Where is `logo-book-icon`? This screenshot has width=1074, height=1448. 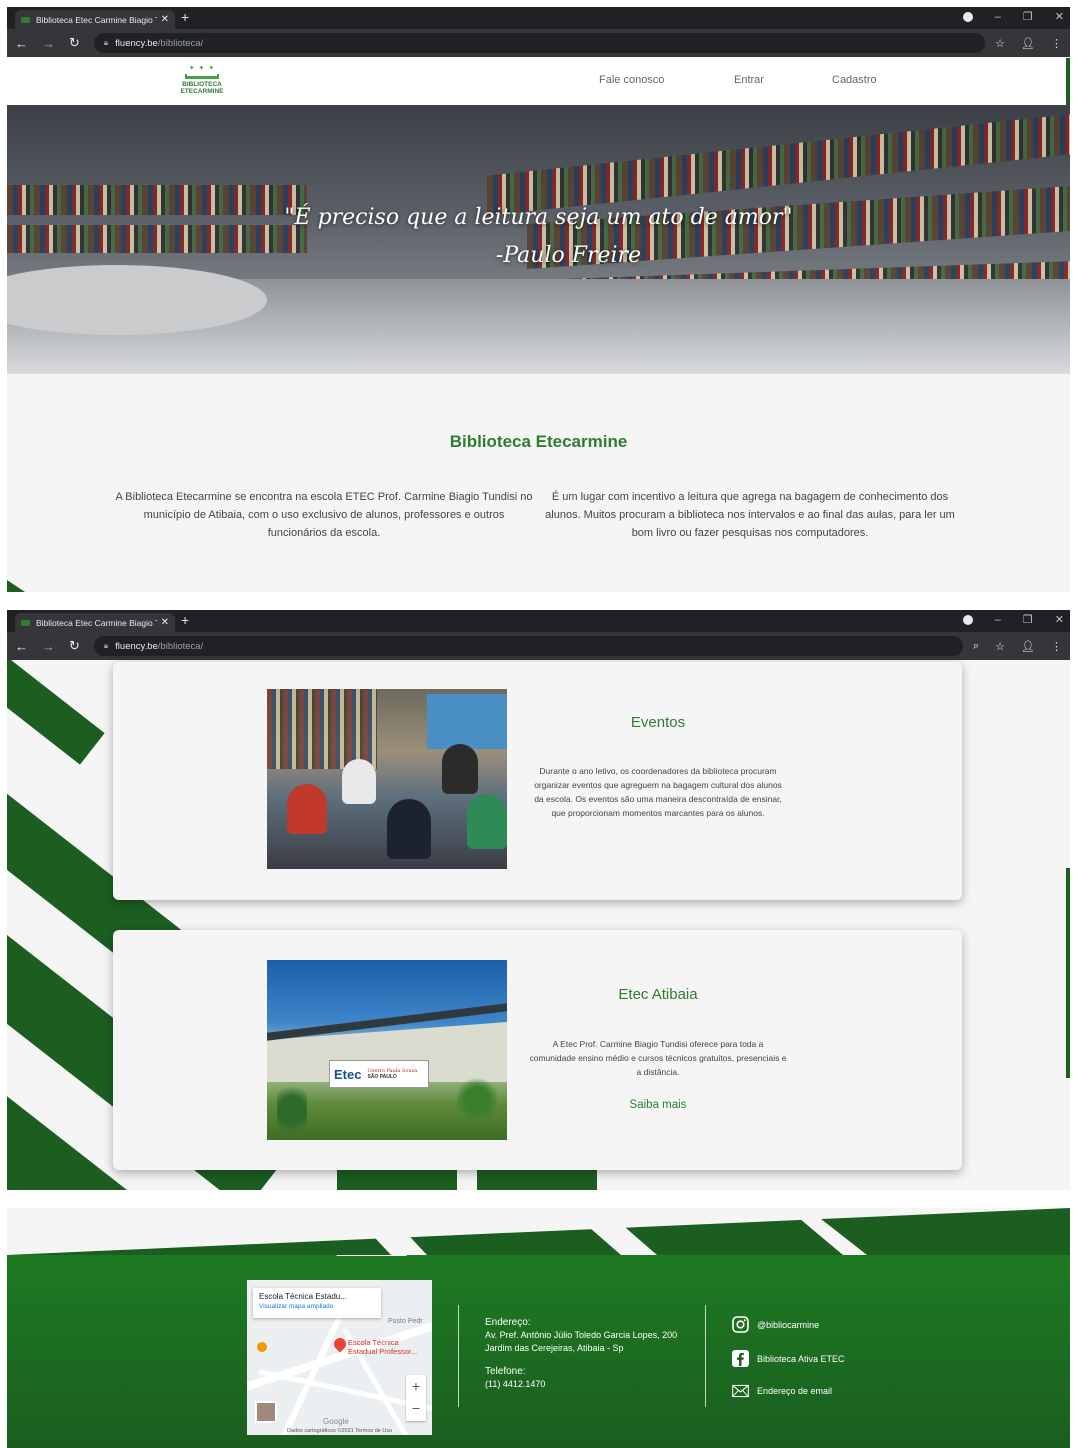
logo-book-icon is located at coordinates (202, 76).